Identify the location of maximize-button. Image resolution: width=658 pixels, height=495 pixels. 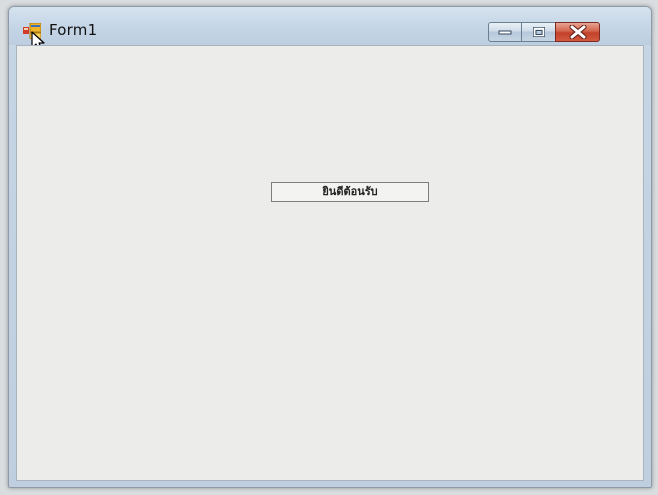
(538, 32).